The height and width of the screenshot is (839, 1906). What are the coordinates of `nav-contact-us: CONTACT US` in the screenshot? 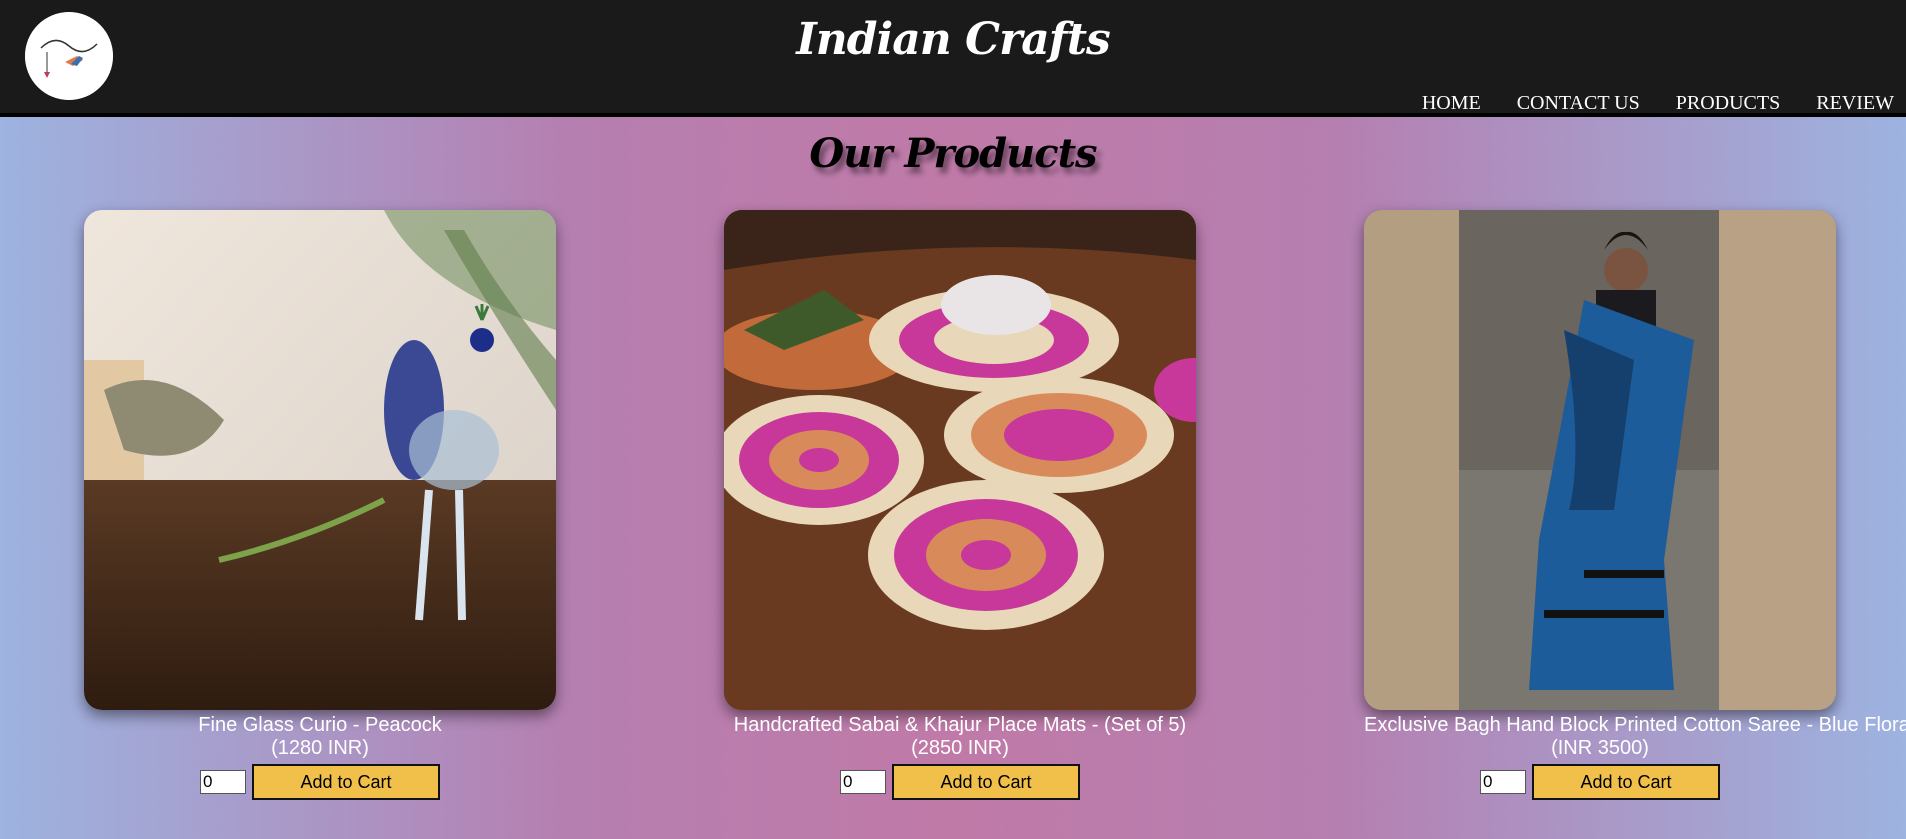 It's located at (1578, 103).